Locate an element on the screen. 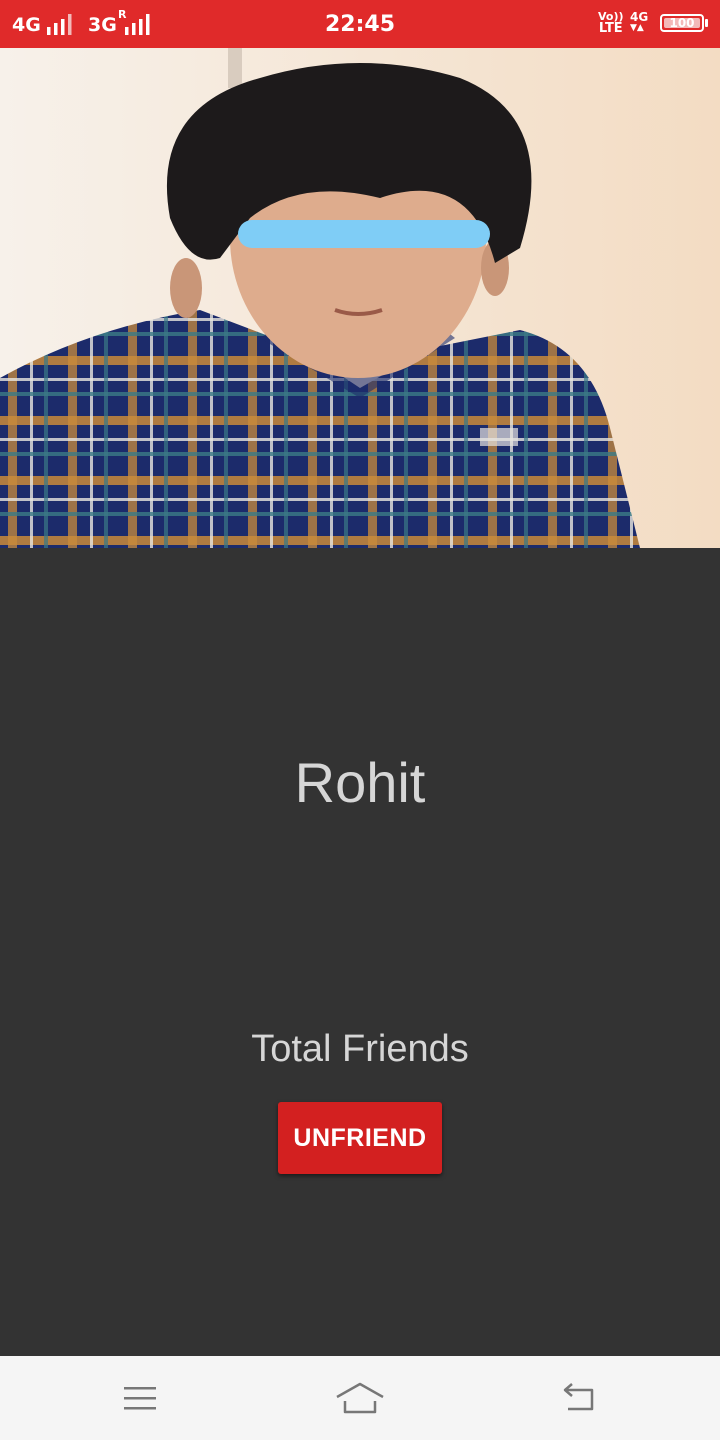 The image size is (720, 1440). back-icon is located at coordinates (578, 1397).